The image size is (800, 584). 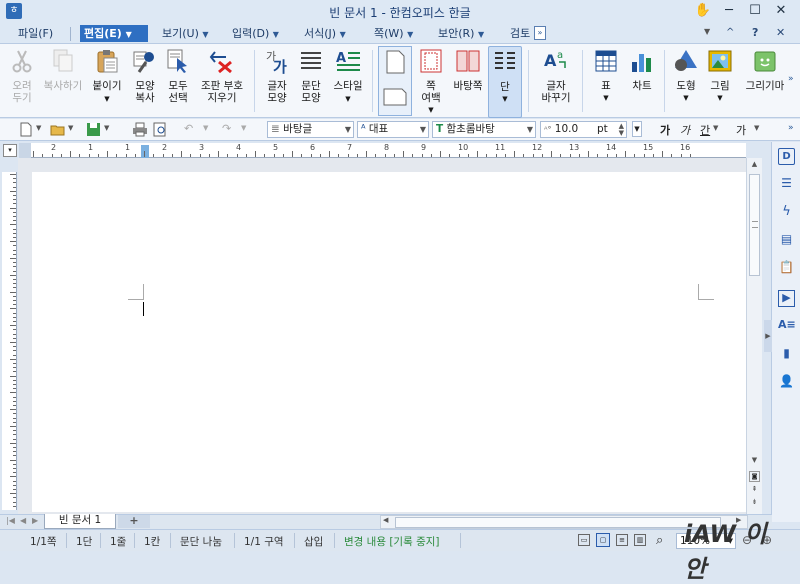 What do you see at coordinates (642, 69) in the screenshot?
I see `chart-button: 차트` at bounding box center [642, 69].